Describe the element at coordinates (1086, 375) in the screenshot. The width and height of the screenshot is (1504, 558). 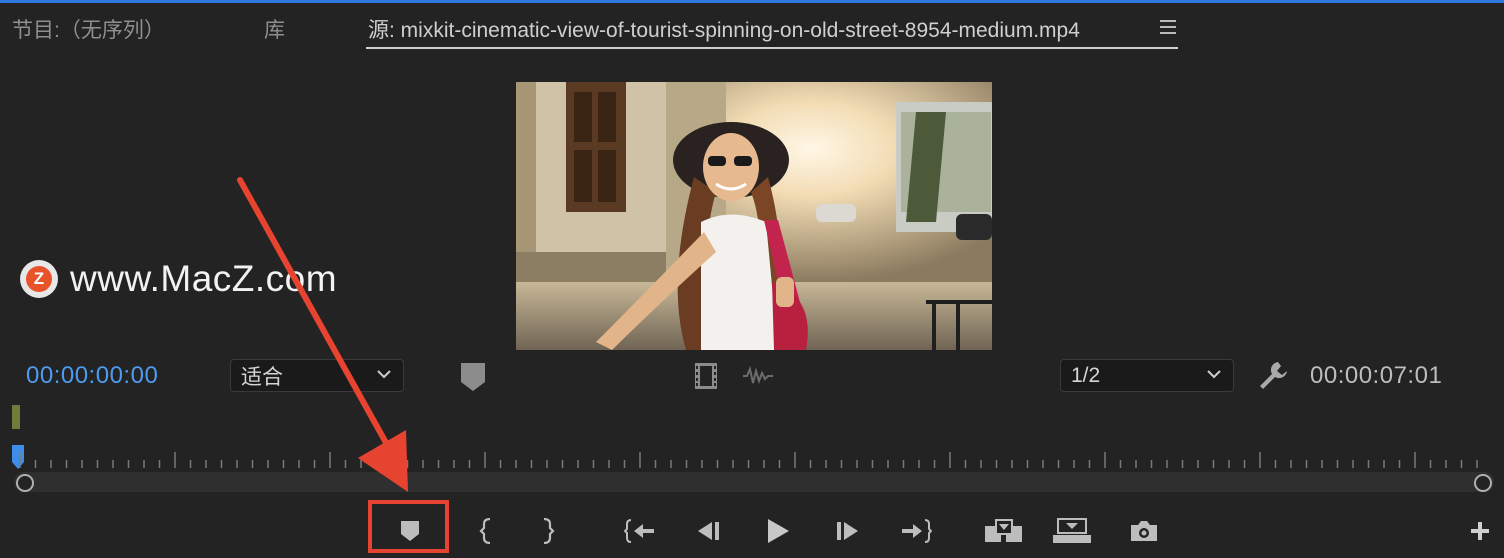
I see `playback-resolution-label: 1/2` at that location.